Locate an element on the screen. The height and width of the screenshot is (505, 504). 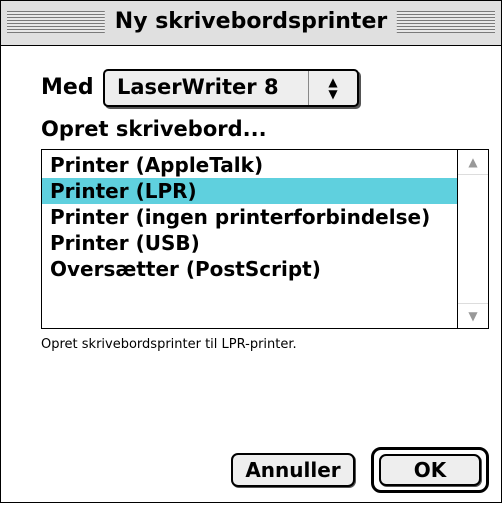
window-title: Ny skrivebordsprinter is located at coordinates (251, 22).